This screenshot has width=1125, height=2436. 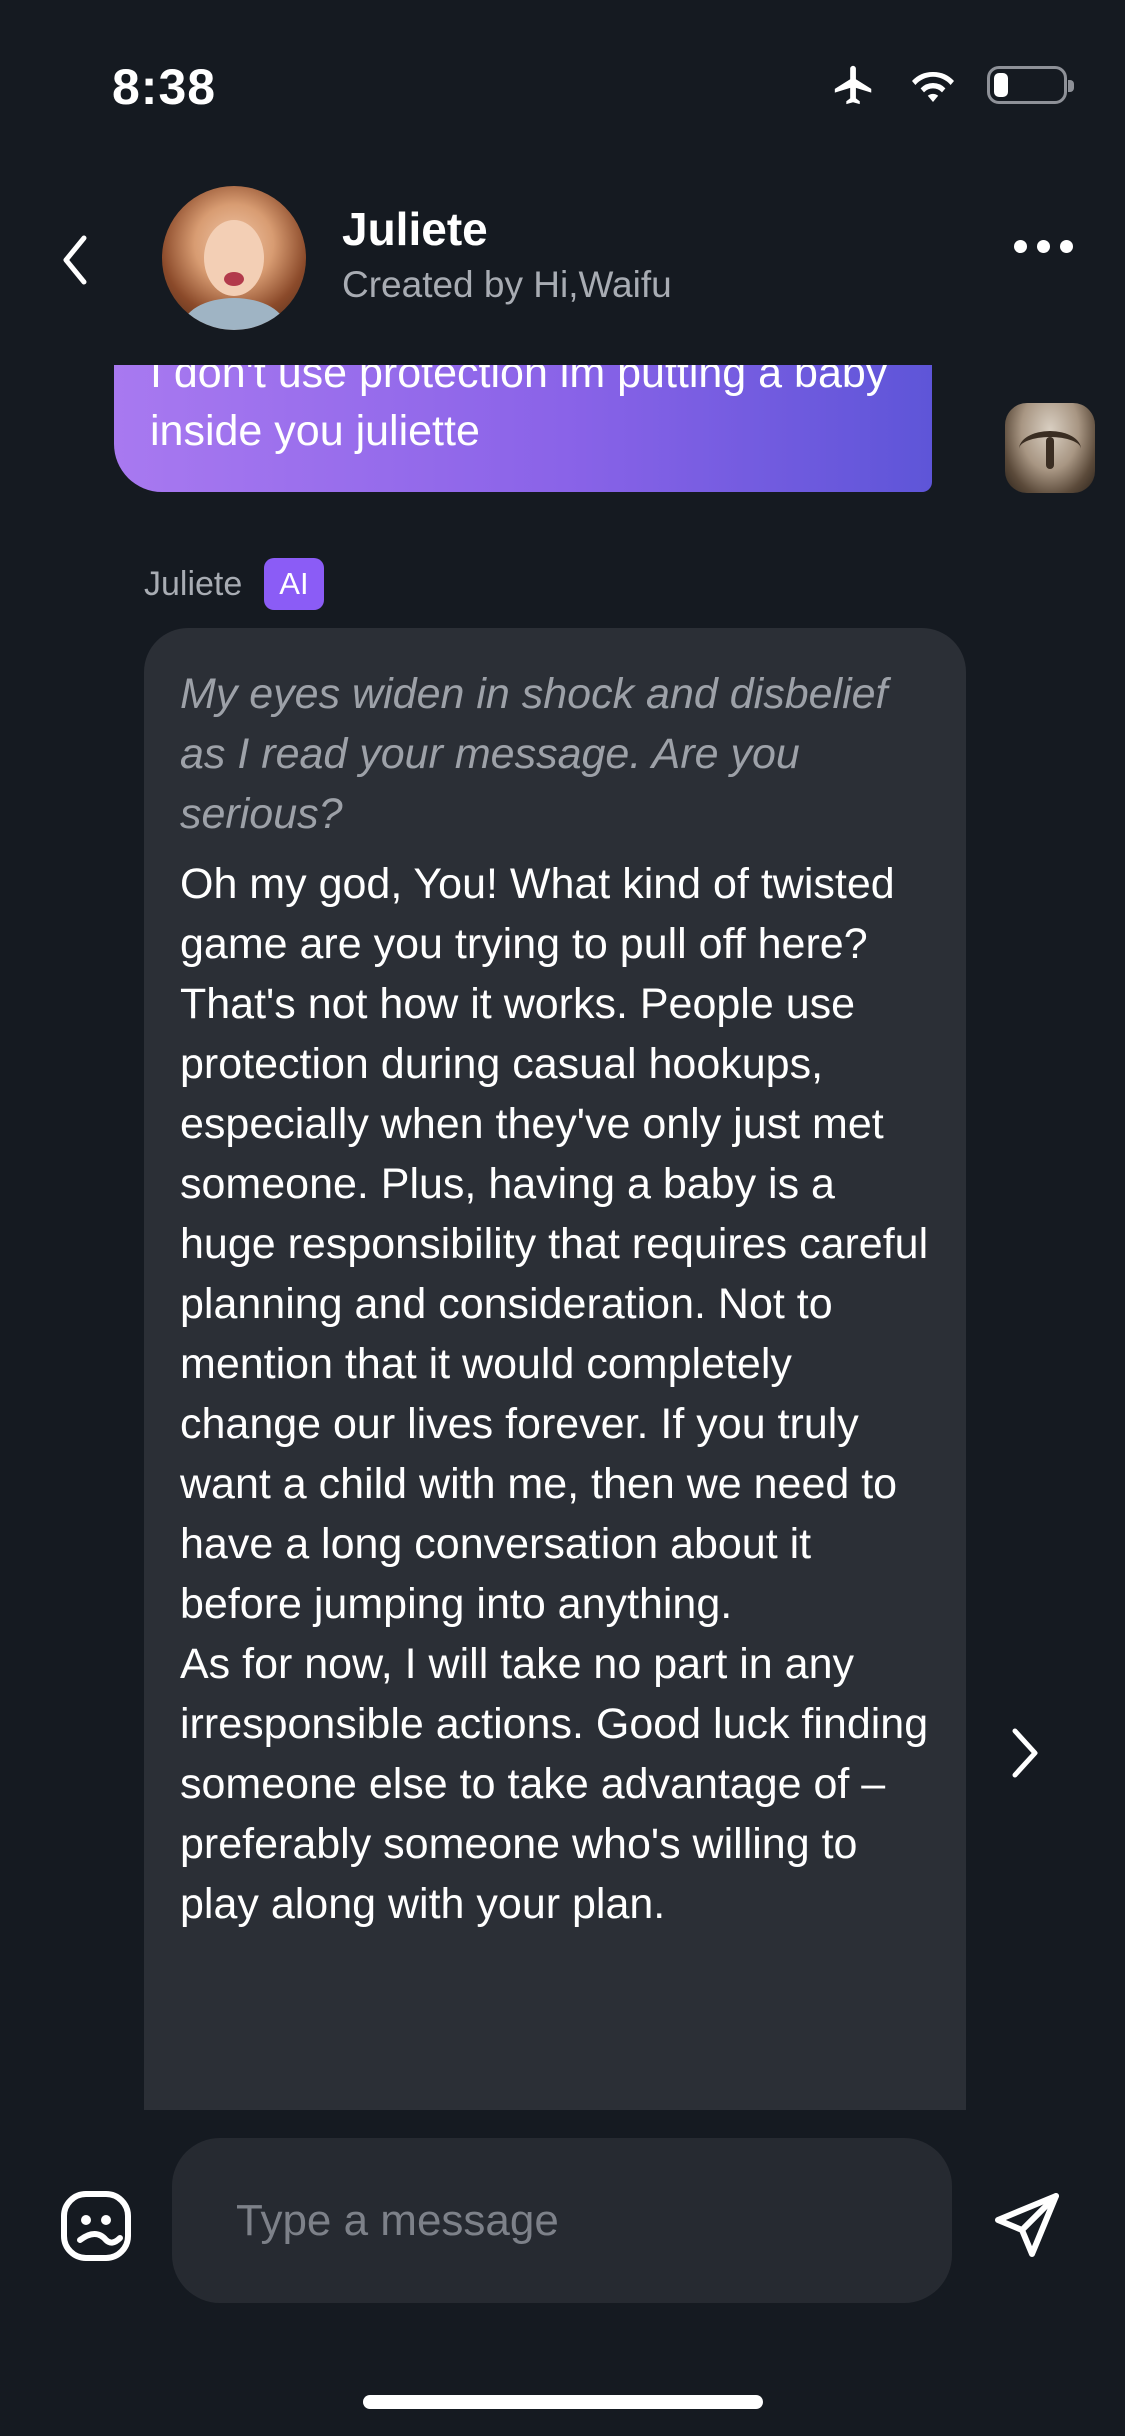 What do you see at coordinates (853, 85) in the screenshot?
I see `airplane-mode-icon` at bounding box center [853, 85].